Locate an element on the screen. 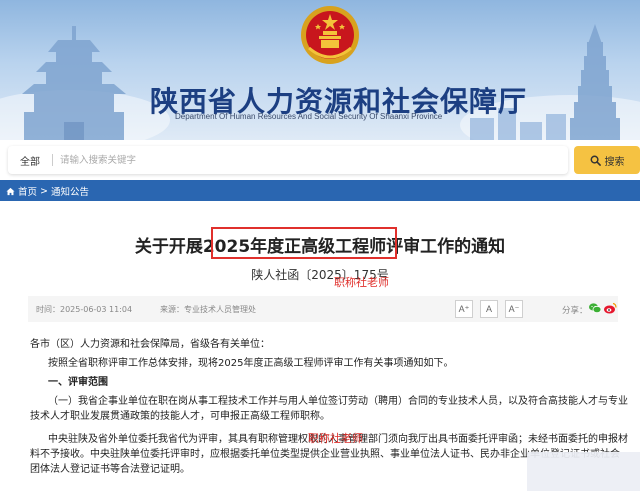 Image resolution: width=640 pixels, height=491 pixels. weibo-icon is located at coordinates (610, 308).